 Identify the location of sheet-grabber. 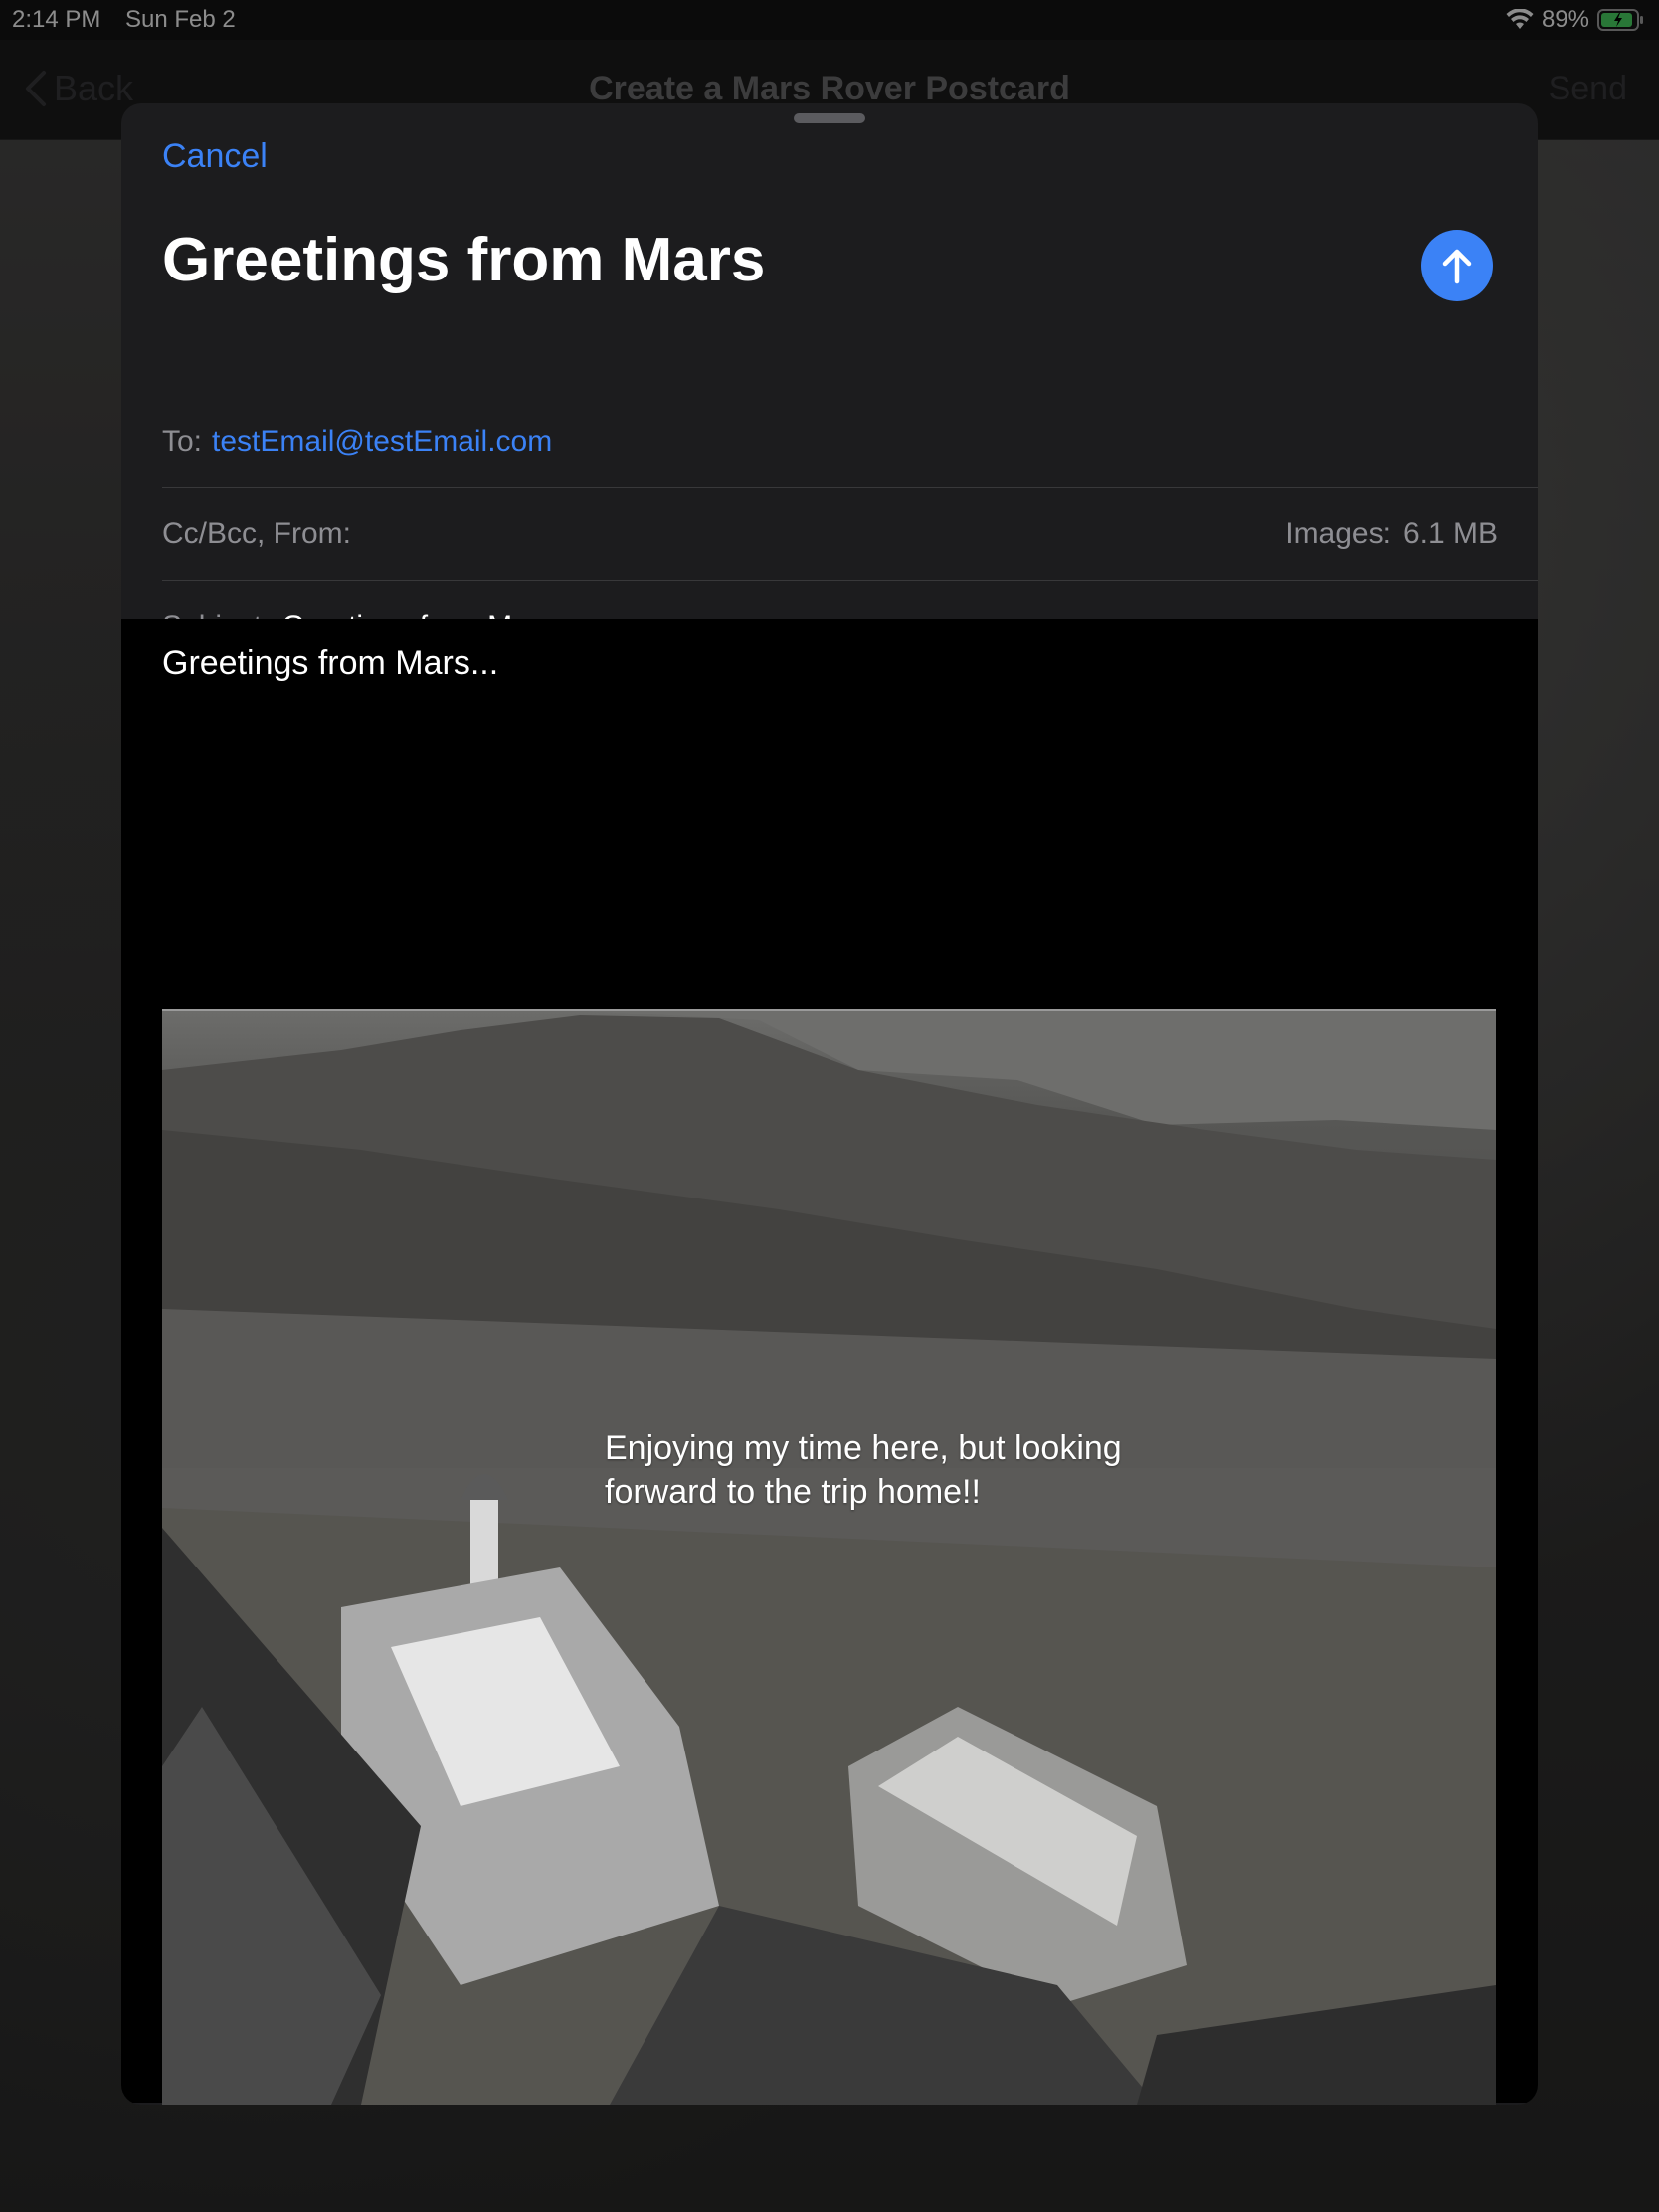
(829, 118).